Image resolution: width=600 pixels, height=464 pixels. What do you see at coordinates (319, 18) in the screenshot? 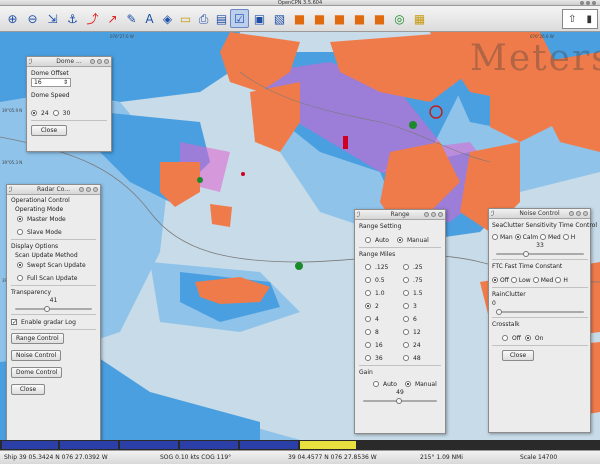
I see `orange-tool-2-icon: ■` at bounding box center [319, 18].